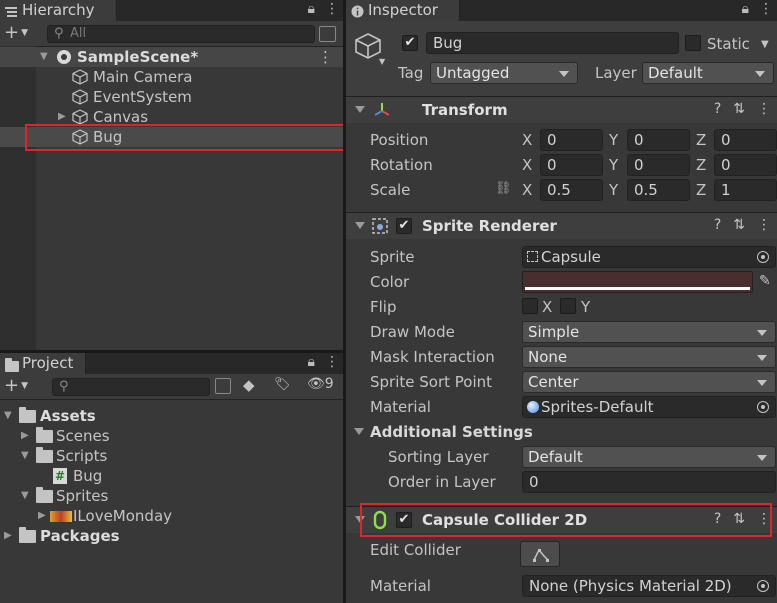  Describe the element at coordinates (649, 586) in the screenshot. I see `collider-material-field: None (Physics Material 2D)` at that location.